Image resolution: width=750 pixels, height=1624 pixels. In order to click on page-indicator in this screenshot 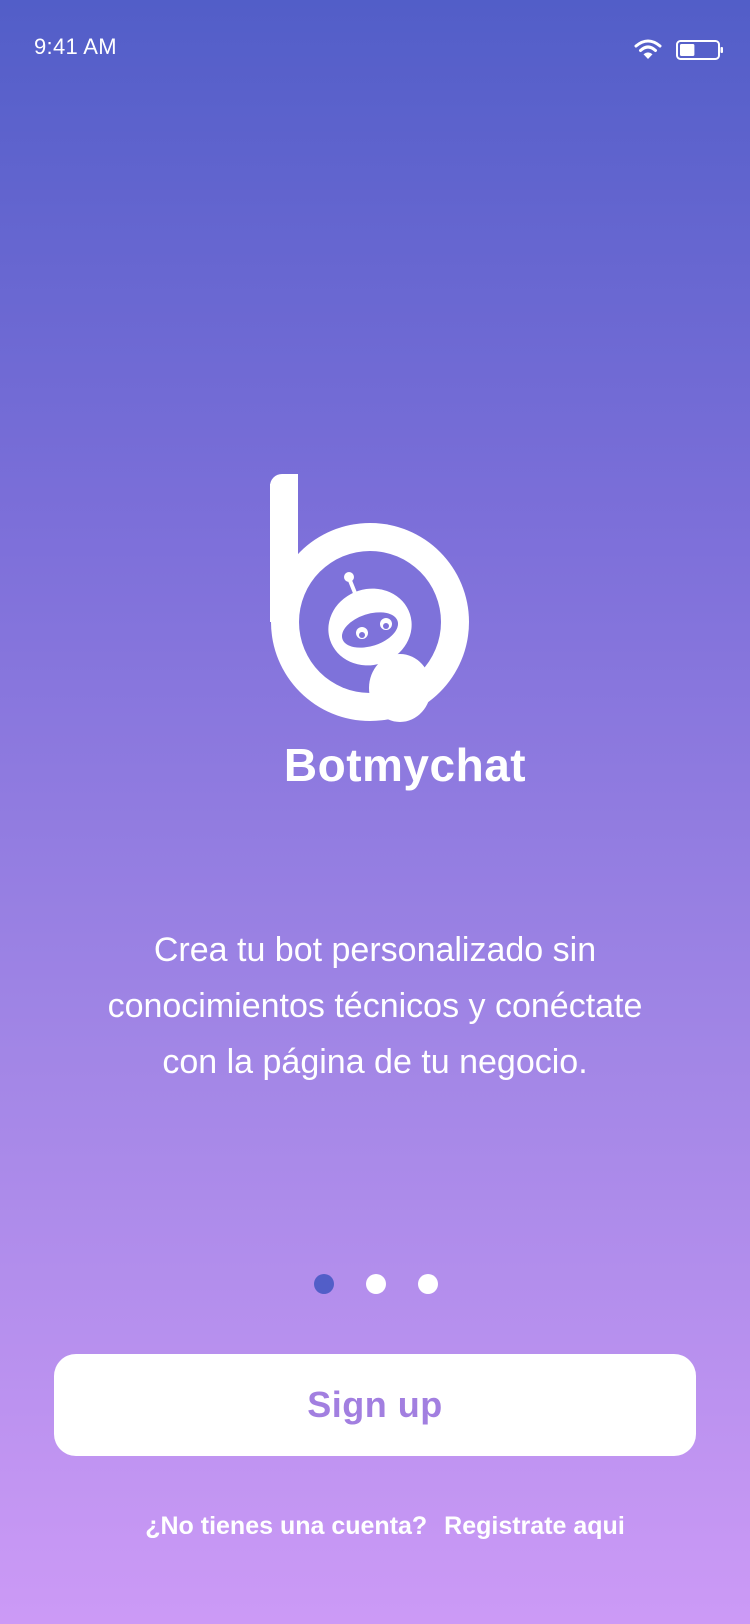, I will do `click(375, 1285)`.